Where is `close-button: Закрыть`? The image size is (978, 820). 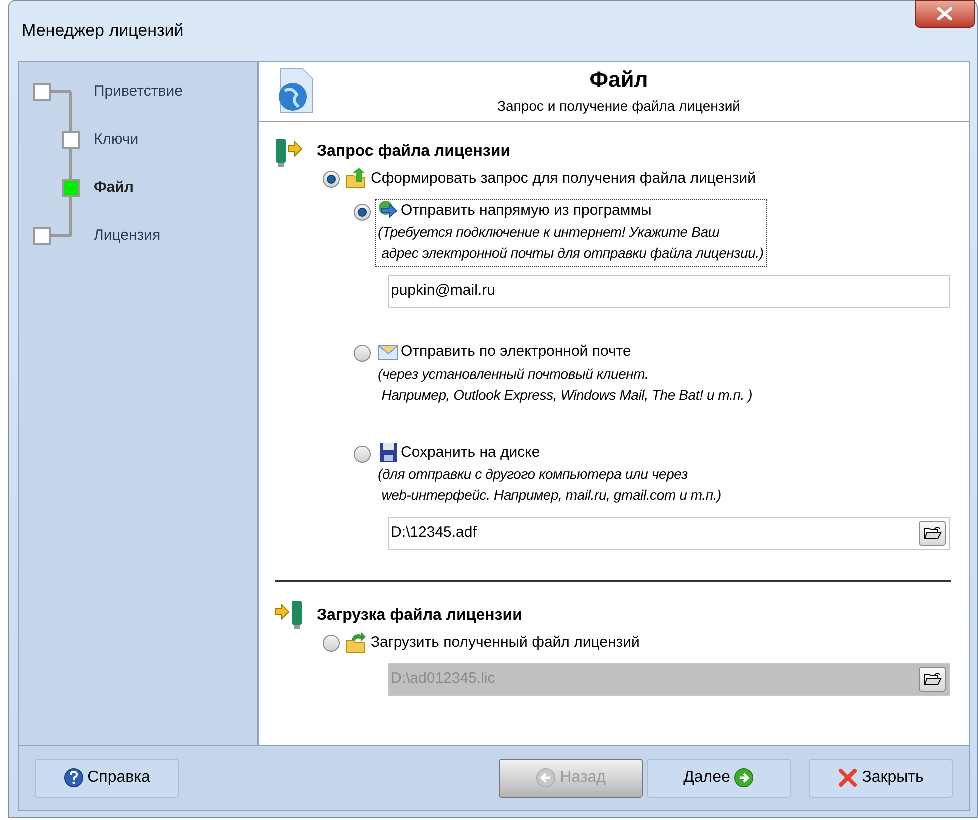 close-button: Закрыть is located at coordinates (881, 778).